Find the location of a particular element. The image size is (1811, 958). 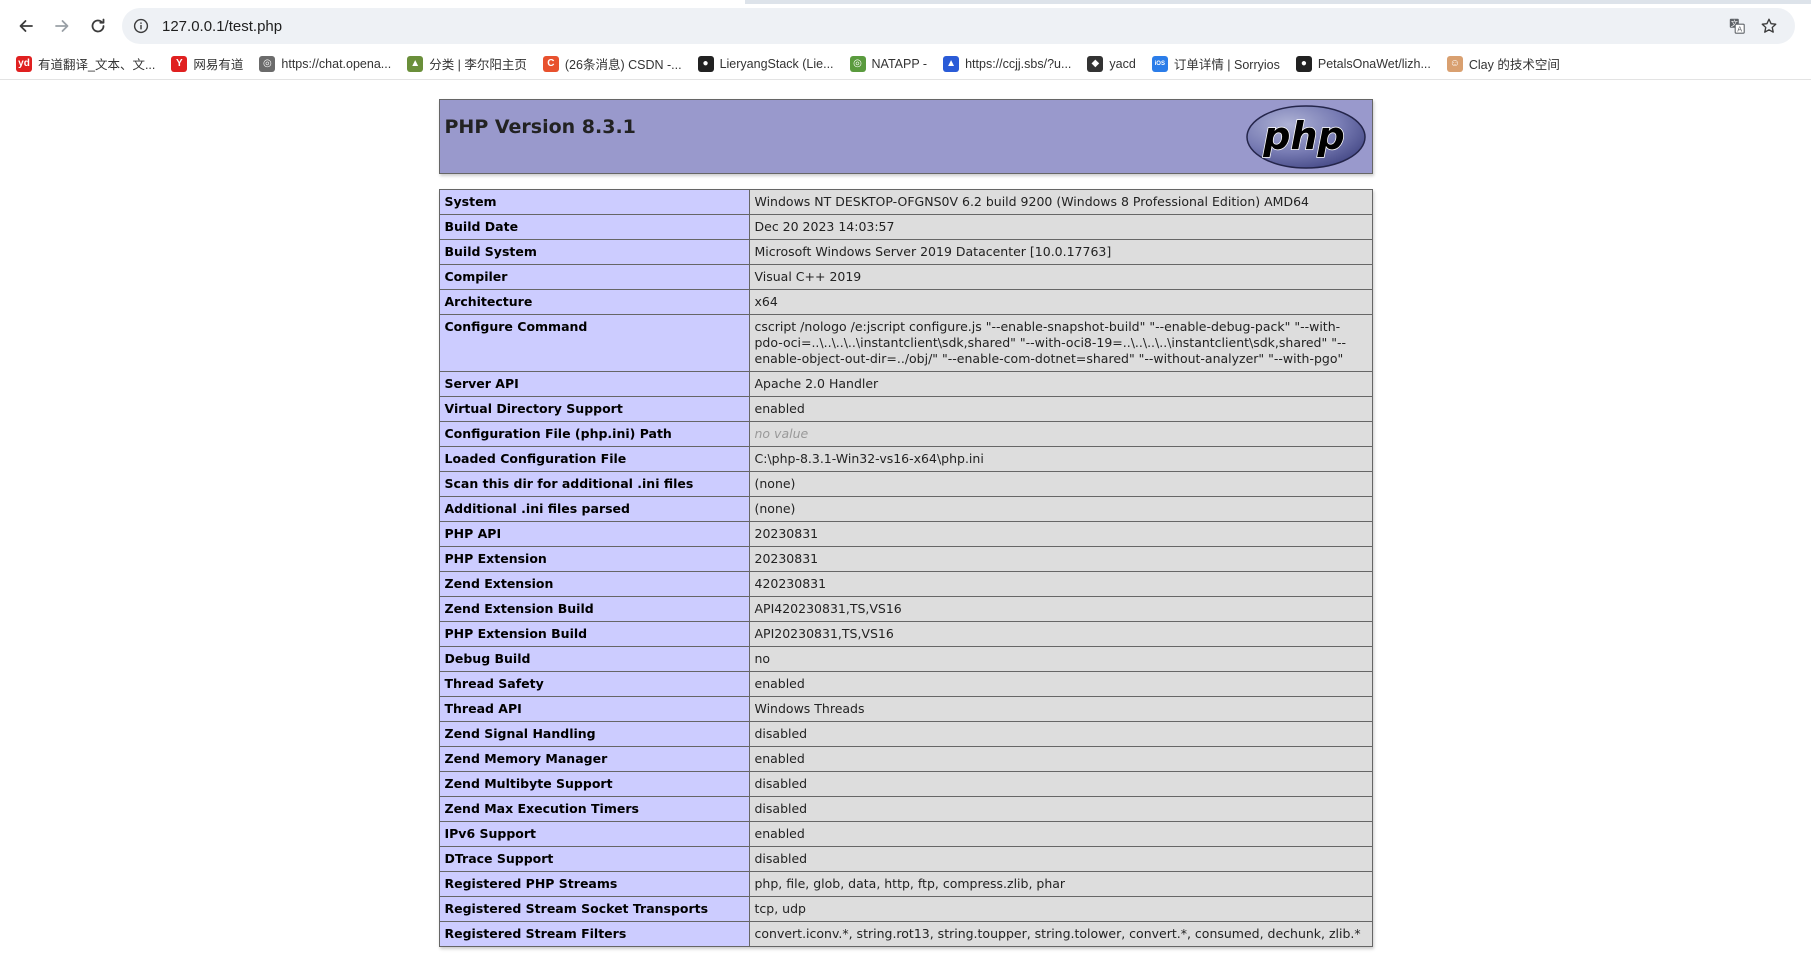

back-button is located at coordinates (26, 26).